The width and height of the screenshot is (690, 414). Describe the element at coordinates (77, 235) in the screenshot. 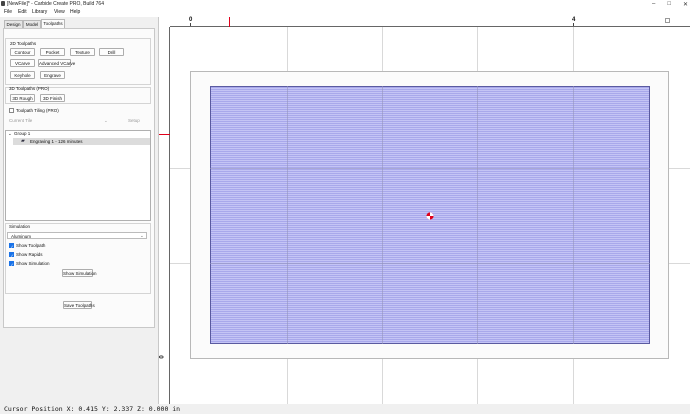

I see `material-select: Aluminum ⌄` at that location.